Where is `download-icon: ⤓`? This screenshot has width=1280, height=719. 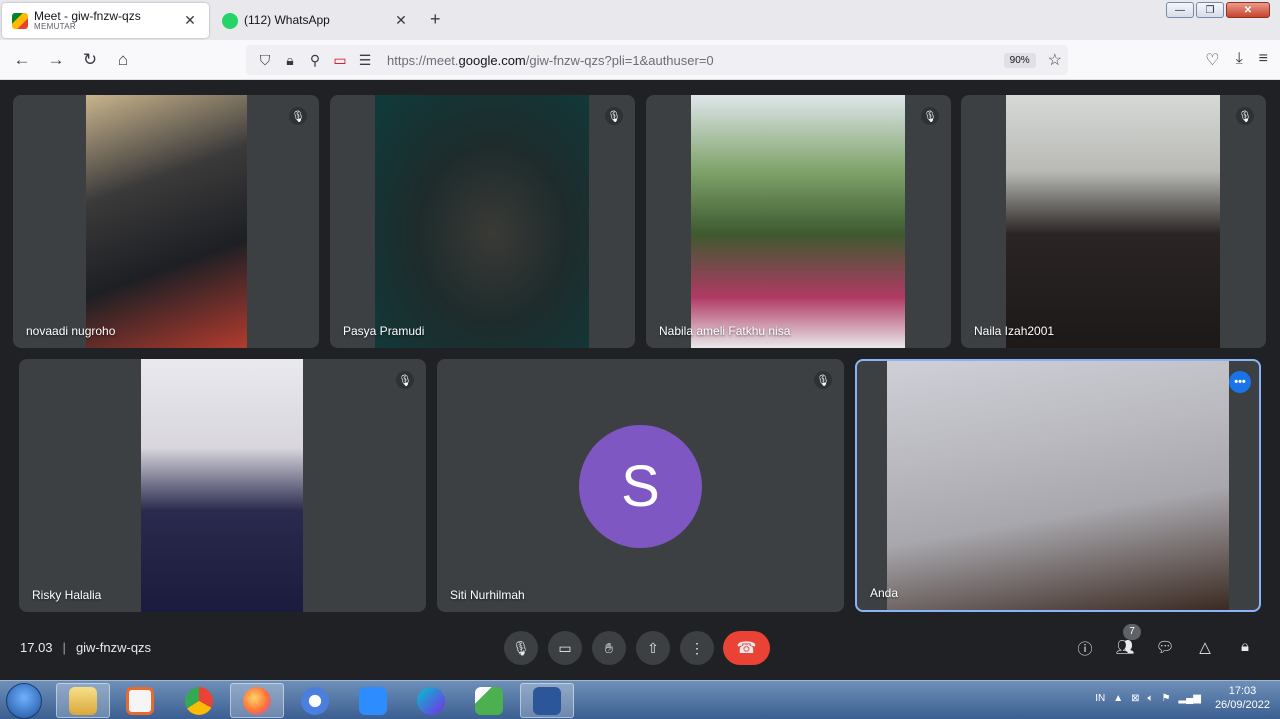
download-icon: ⤓ is located at coordinates (1239, 60).